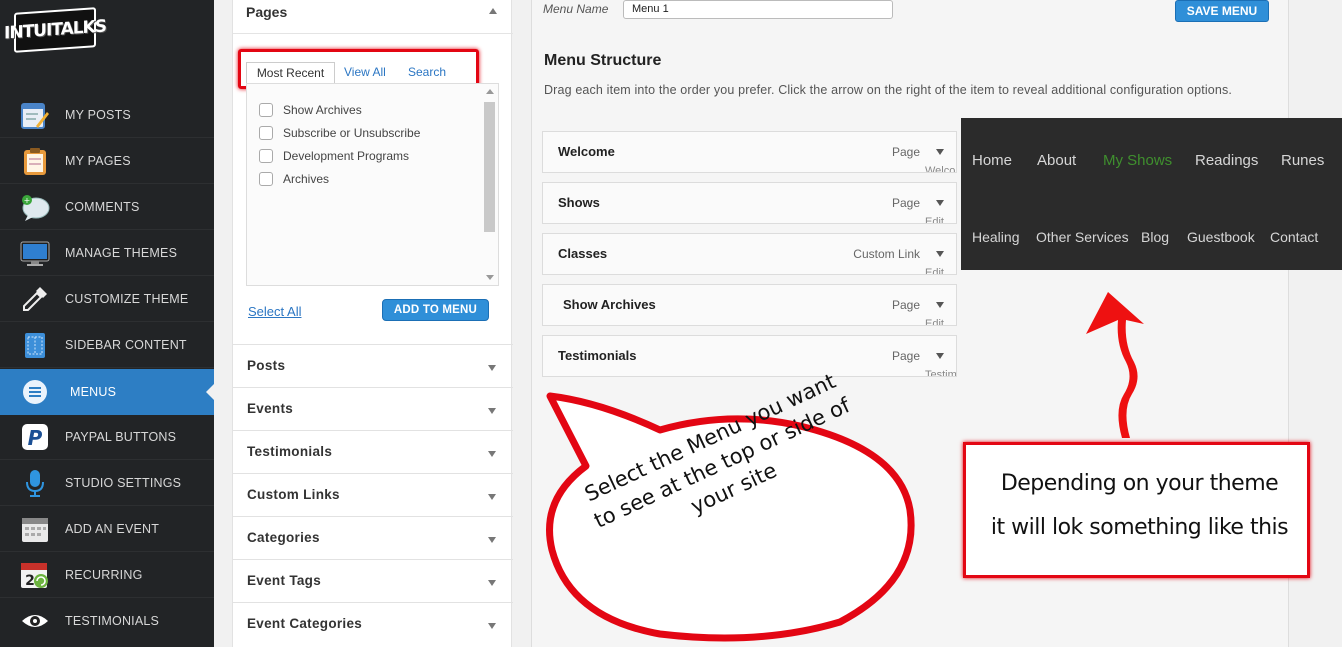 The image size is (1342, 647). Describe the element at coordinates (609, 304) in the screenshot. I see `menu-item-title: Show Archives` at that location.